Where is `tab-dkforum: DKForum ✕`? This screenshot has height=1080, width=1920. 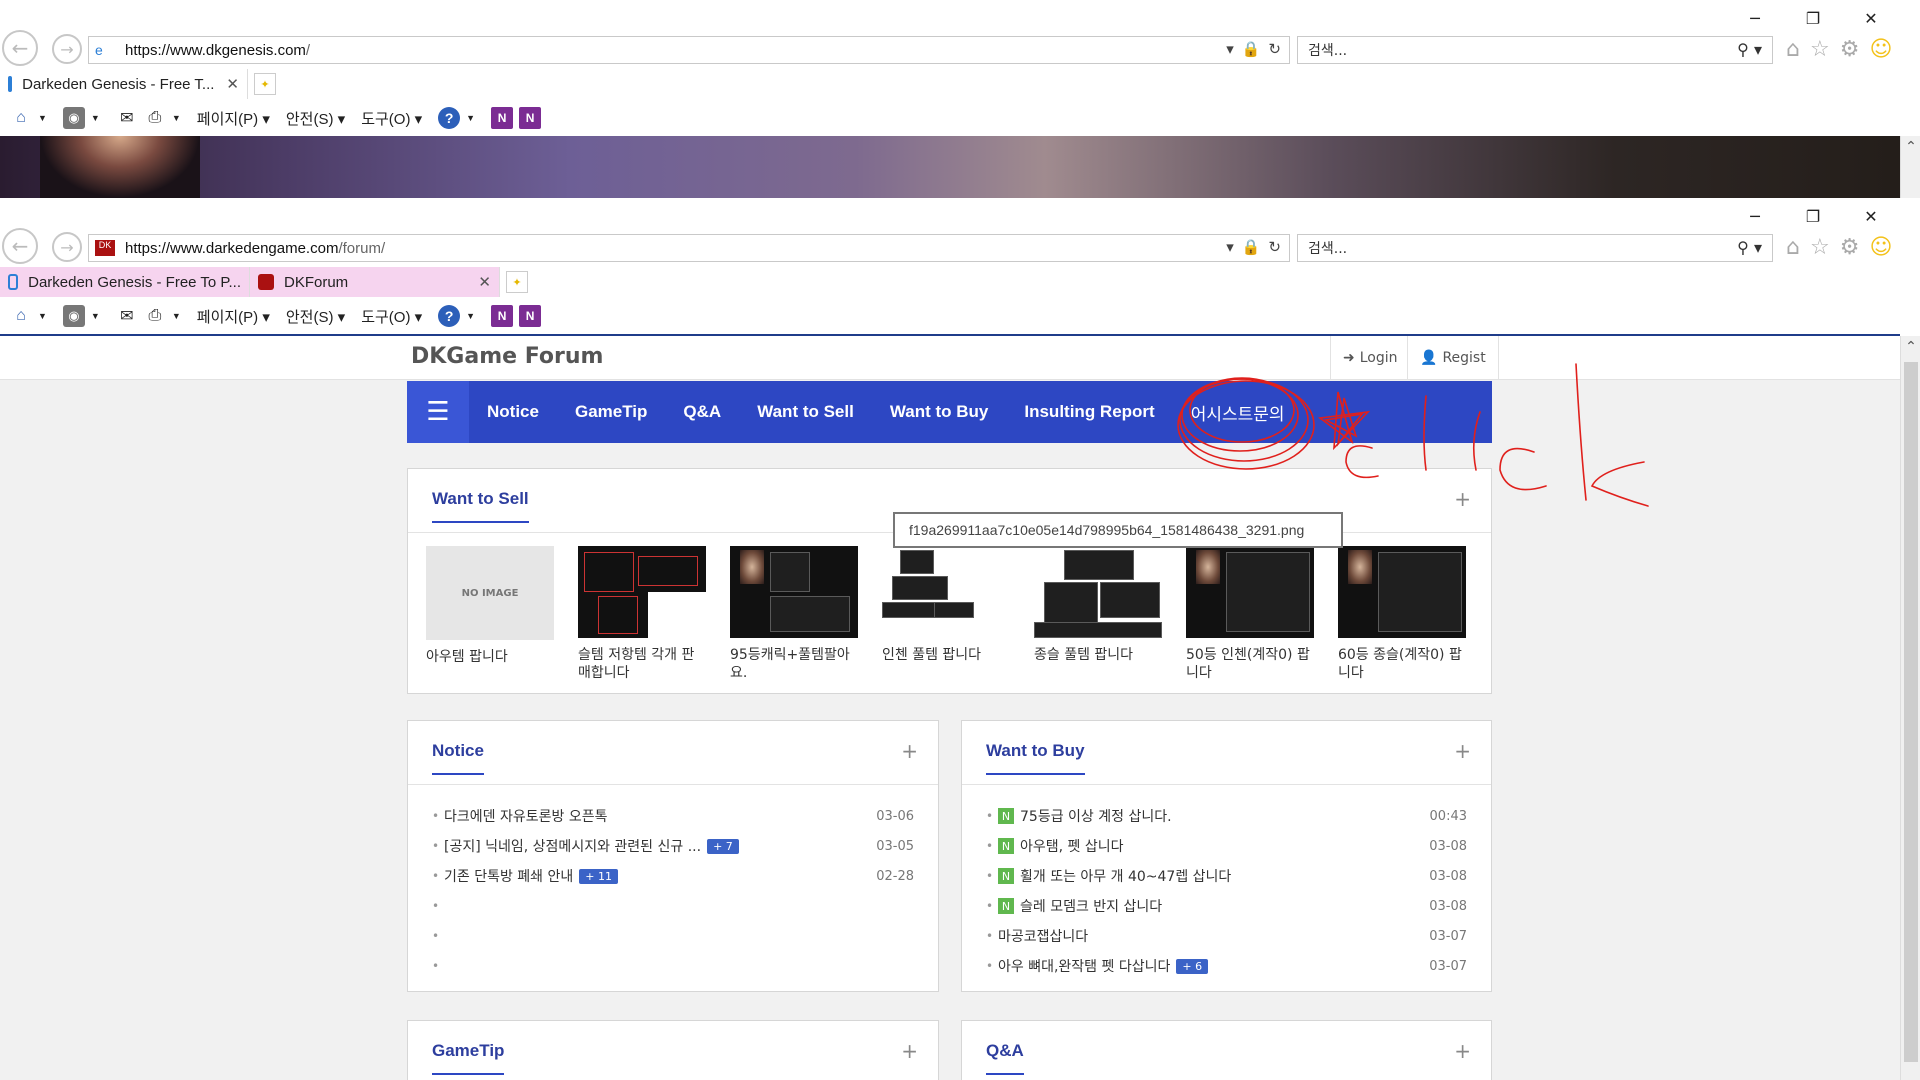
tab-dkforum: DKForum ✕ is located at coordinates (375, 282).